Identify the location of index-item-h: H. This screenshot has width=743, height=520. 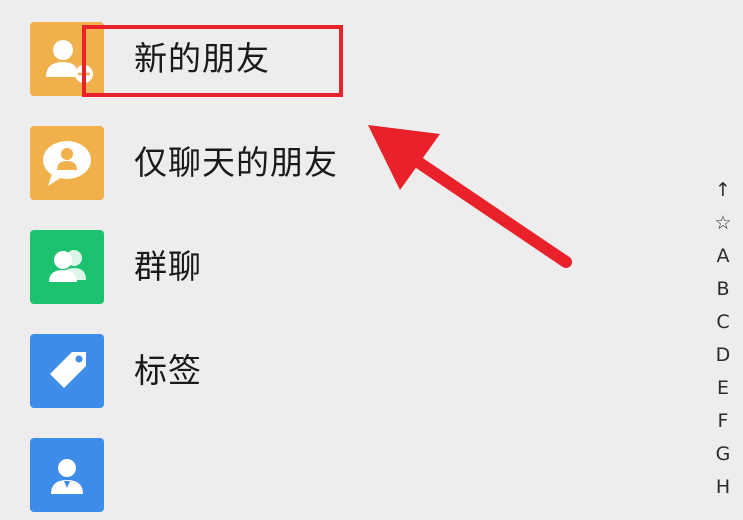
(723, 485).